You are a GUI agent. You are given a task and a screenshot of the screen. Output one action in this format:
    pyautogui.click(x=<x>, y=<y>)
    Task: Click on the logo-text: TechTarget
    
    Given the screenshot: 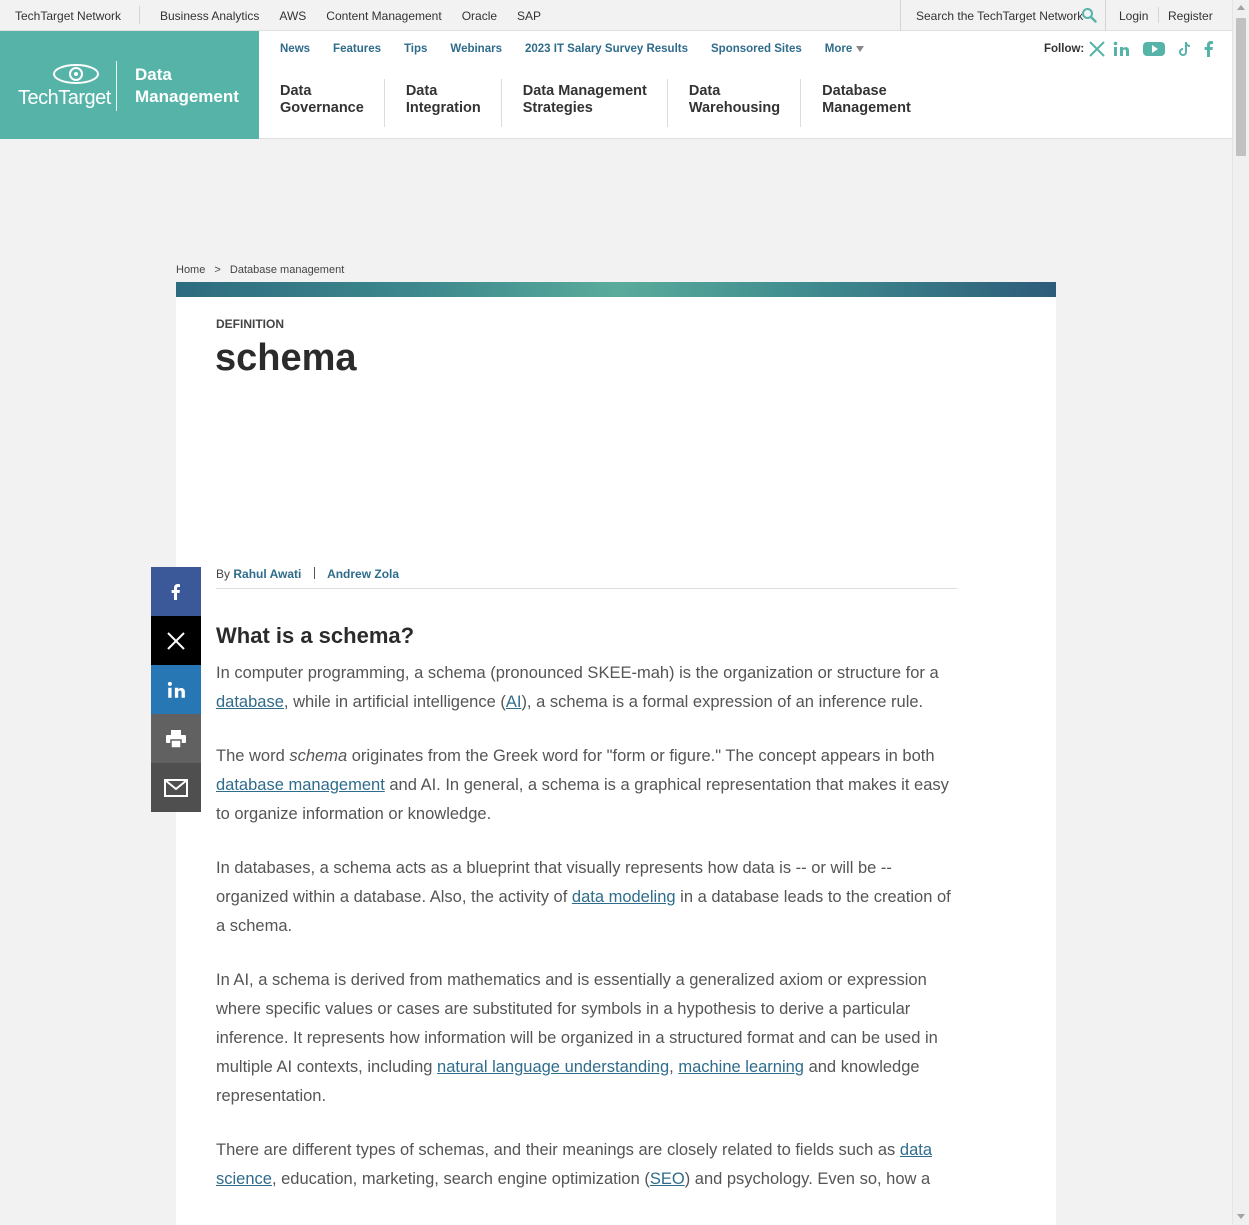 What is the action you would take?
    pyautogui.click(x=64, y=98)
    